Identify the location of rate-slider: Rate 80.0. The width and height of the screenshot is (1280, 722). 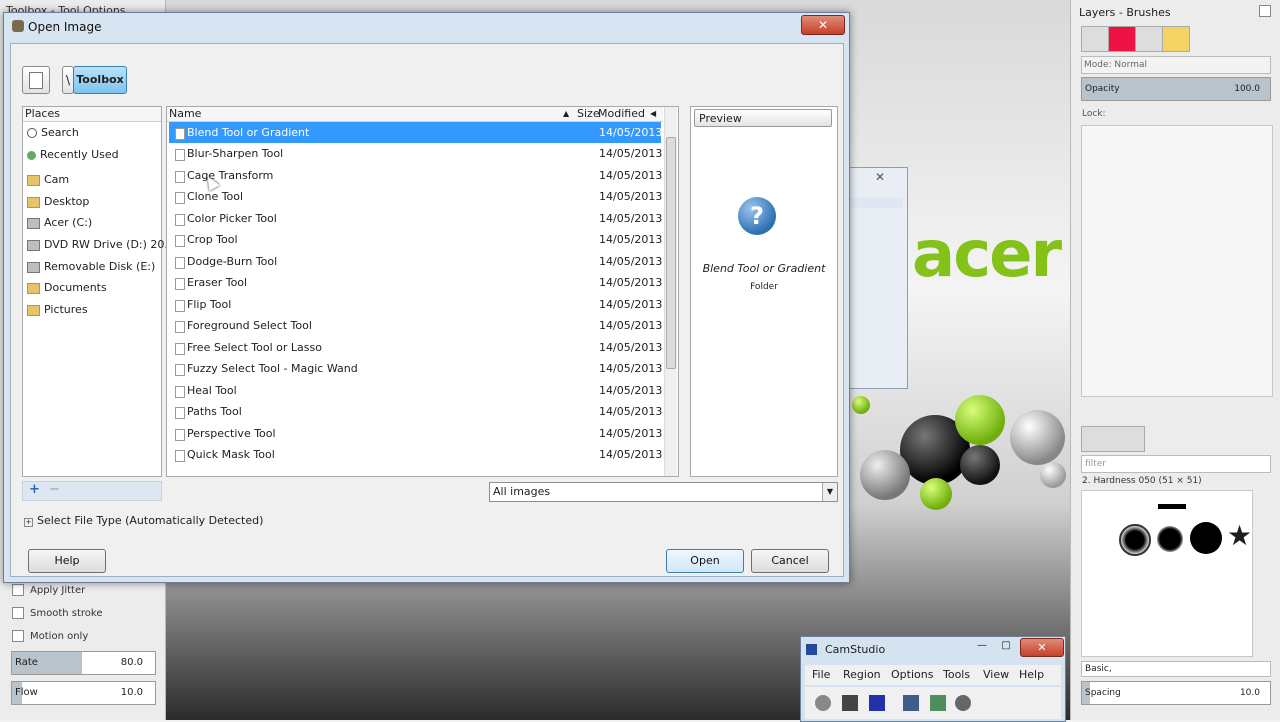
(83, 663).